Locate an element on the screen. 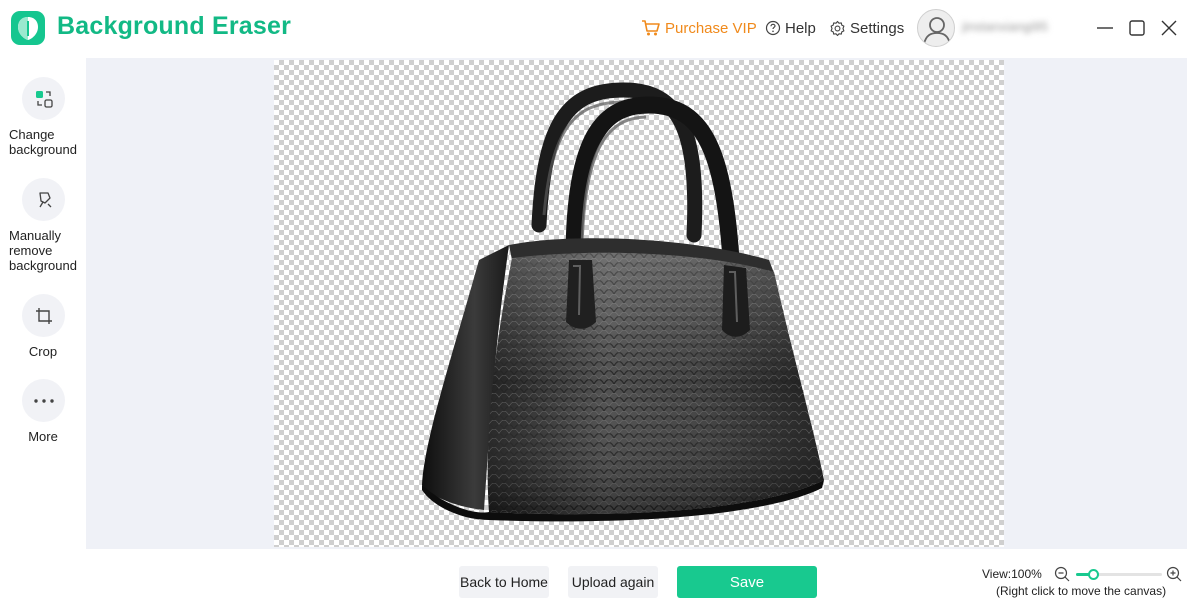  settings-label: Settings is located at coordinates (877, 28).